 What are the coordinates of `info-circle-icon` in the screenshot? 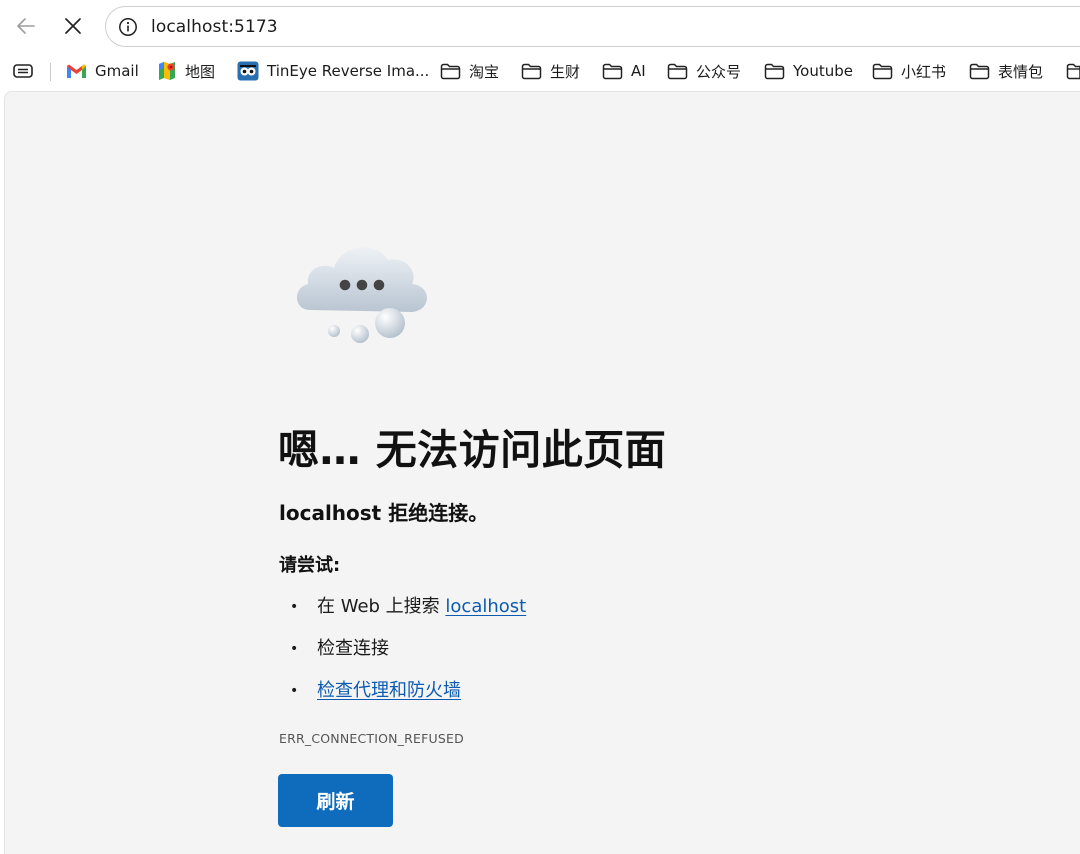 It's located at (128, 27).